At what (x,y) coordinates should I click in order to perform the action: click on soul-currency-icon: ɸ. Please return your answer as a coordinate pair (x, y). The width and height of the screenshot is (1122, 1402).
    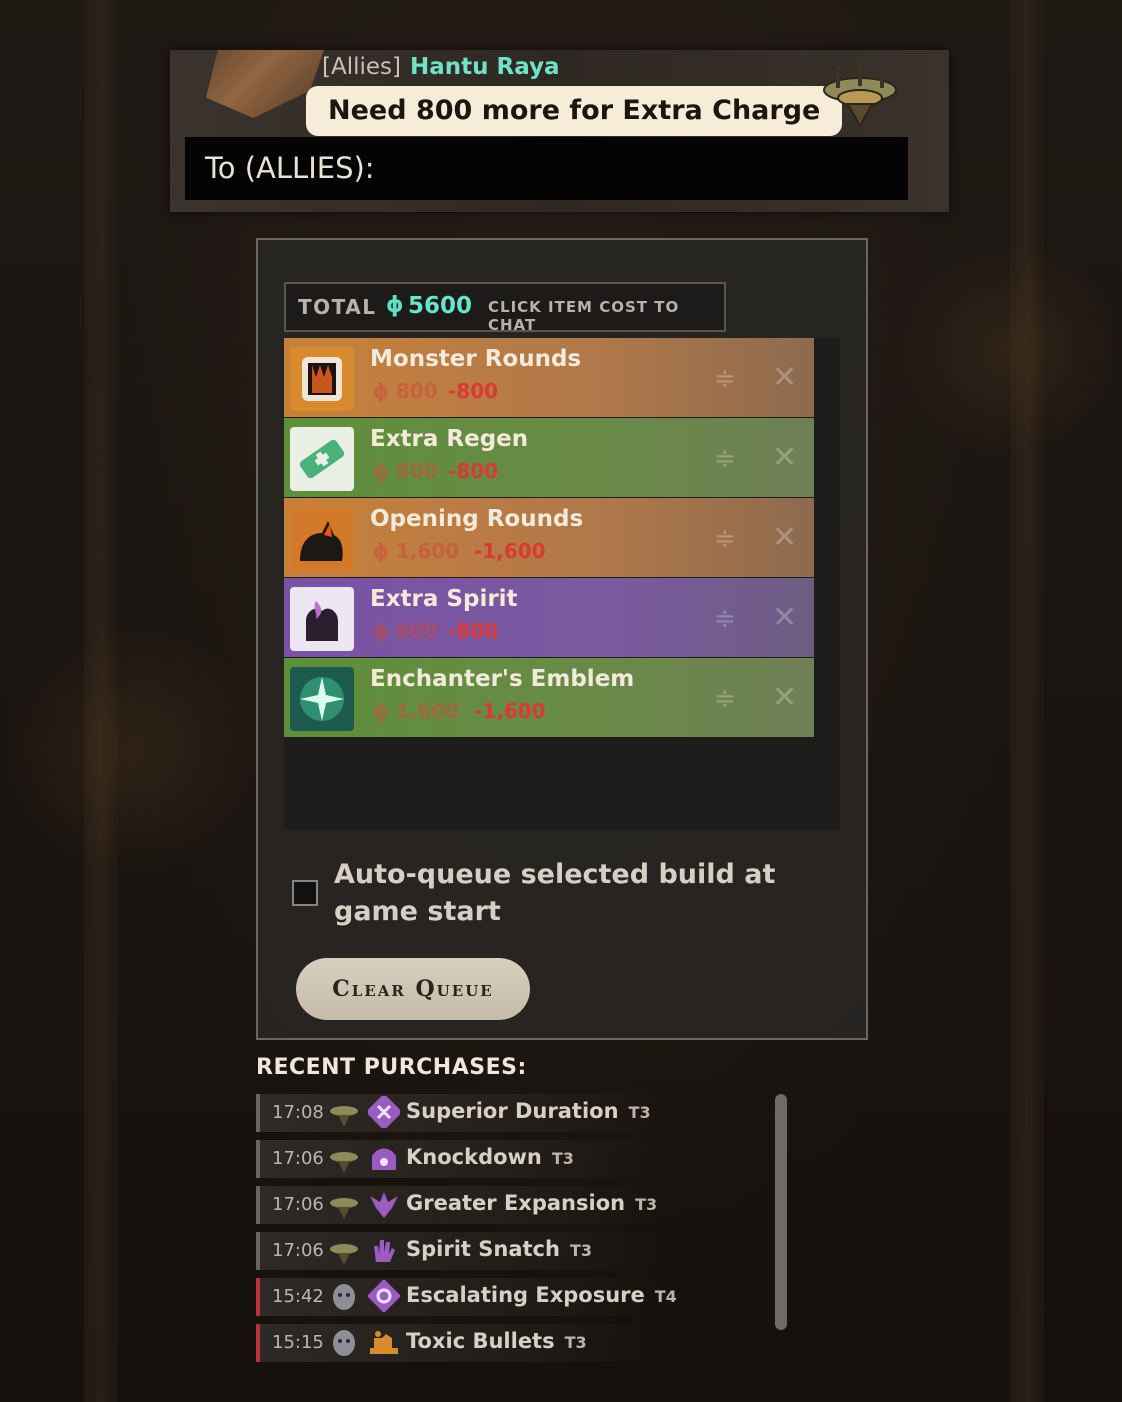
    Looking at the image, I should click on (395, 305).